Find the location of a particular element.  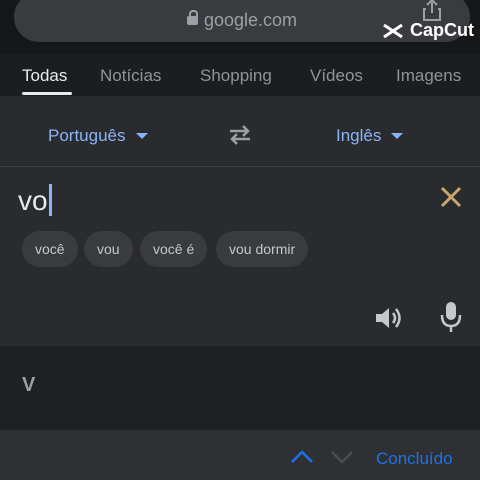

tab-all: Todas is located at coordinates (44, 76).